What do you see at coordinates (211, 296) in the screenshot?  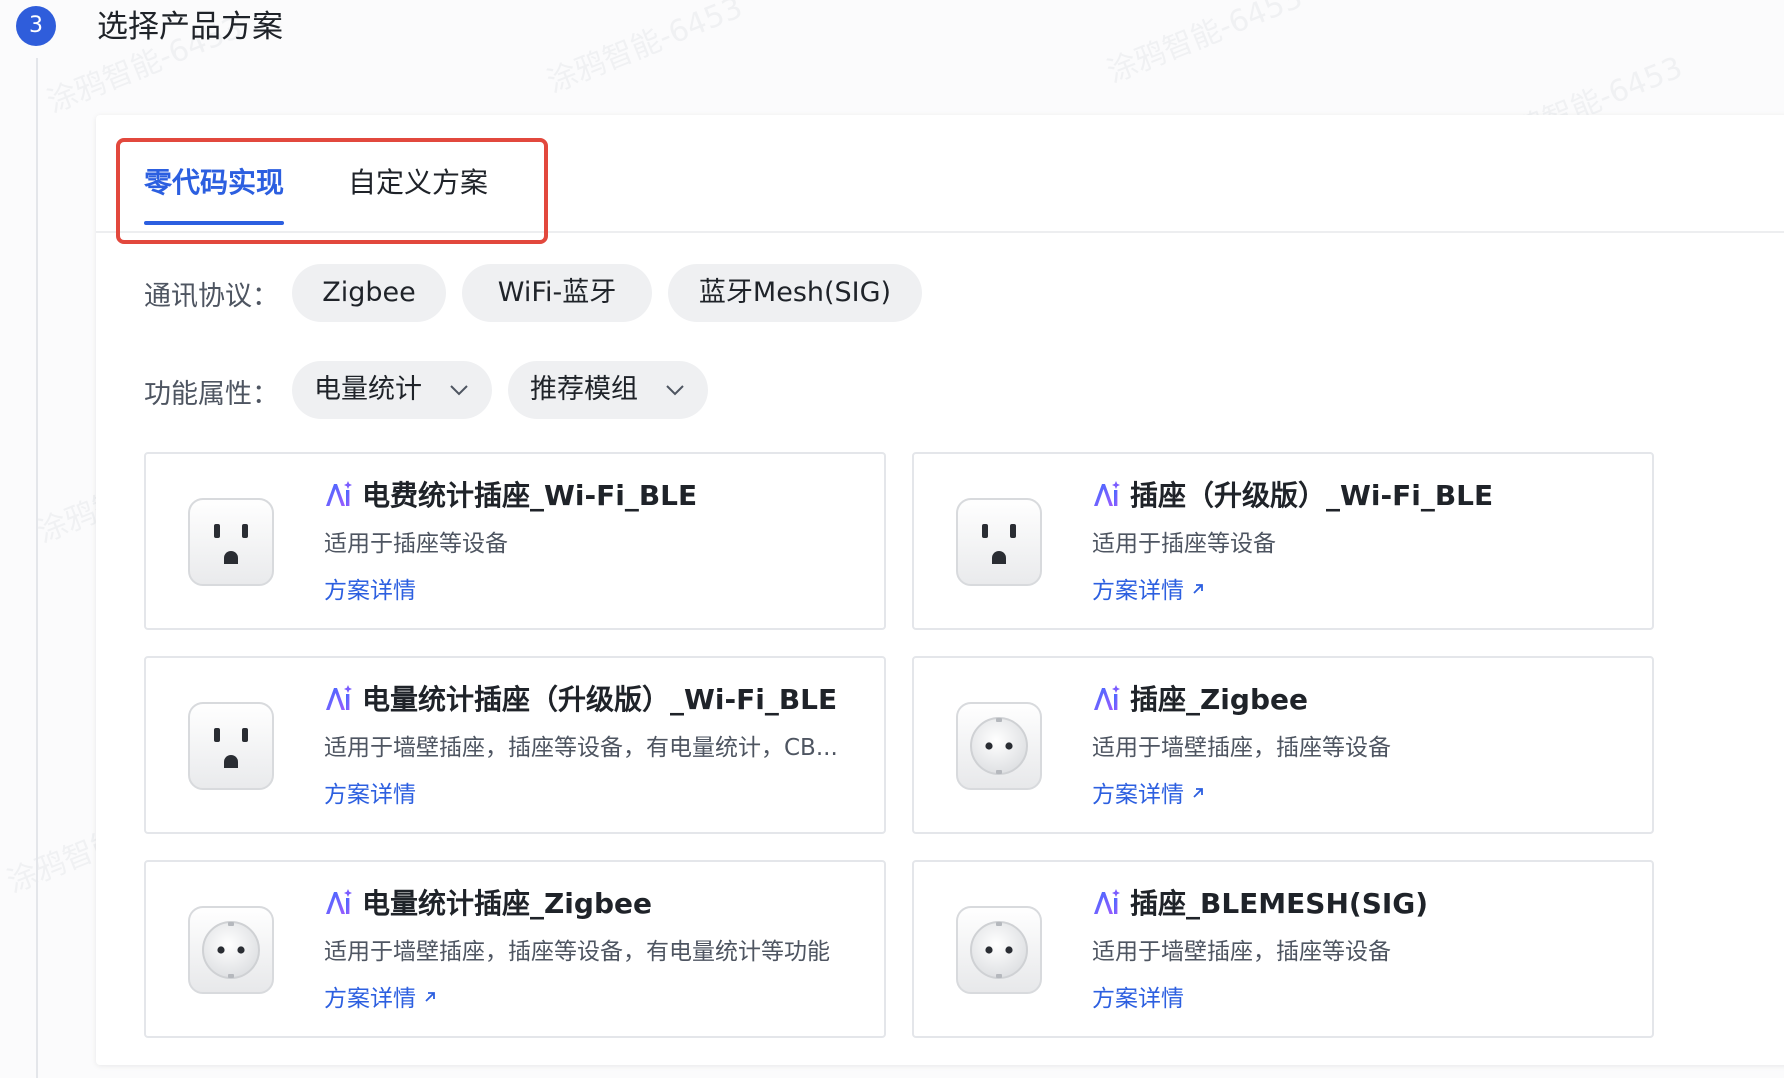 I see `protocol-filter-label: 通讯协议：` at bounding box center [211, 296].